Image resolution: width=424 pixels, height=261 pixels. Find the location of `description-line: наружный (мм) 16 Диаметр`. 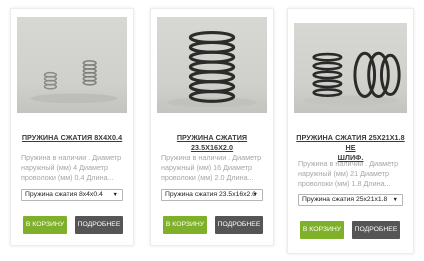

description-line: наружный (мм) 16 Диаметр is located at coordinates (207, 168).